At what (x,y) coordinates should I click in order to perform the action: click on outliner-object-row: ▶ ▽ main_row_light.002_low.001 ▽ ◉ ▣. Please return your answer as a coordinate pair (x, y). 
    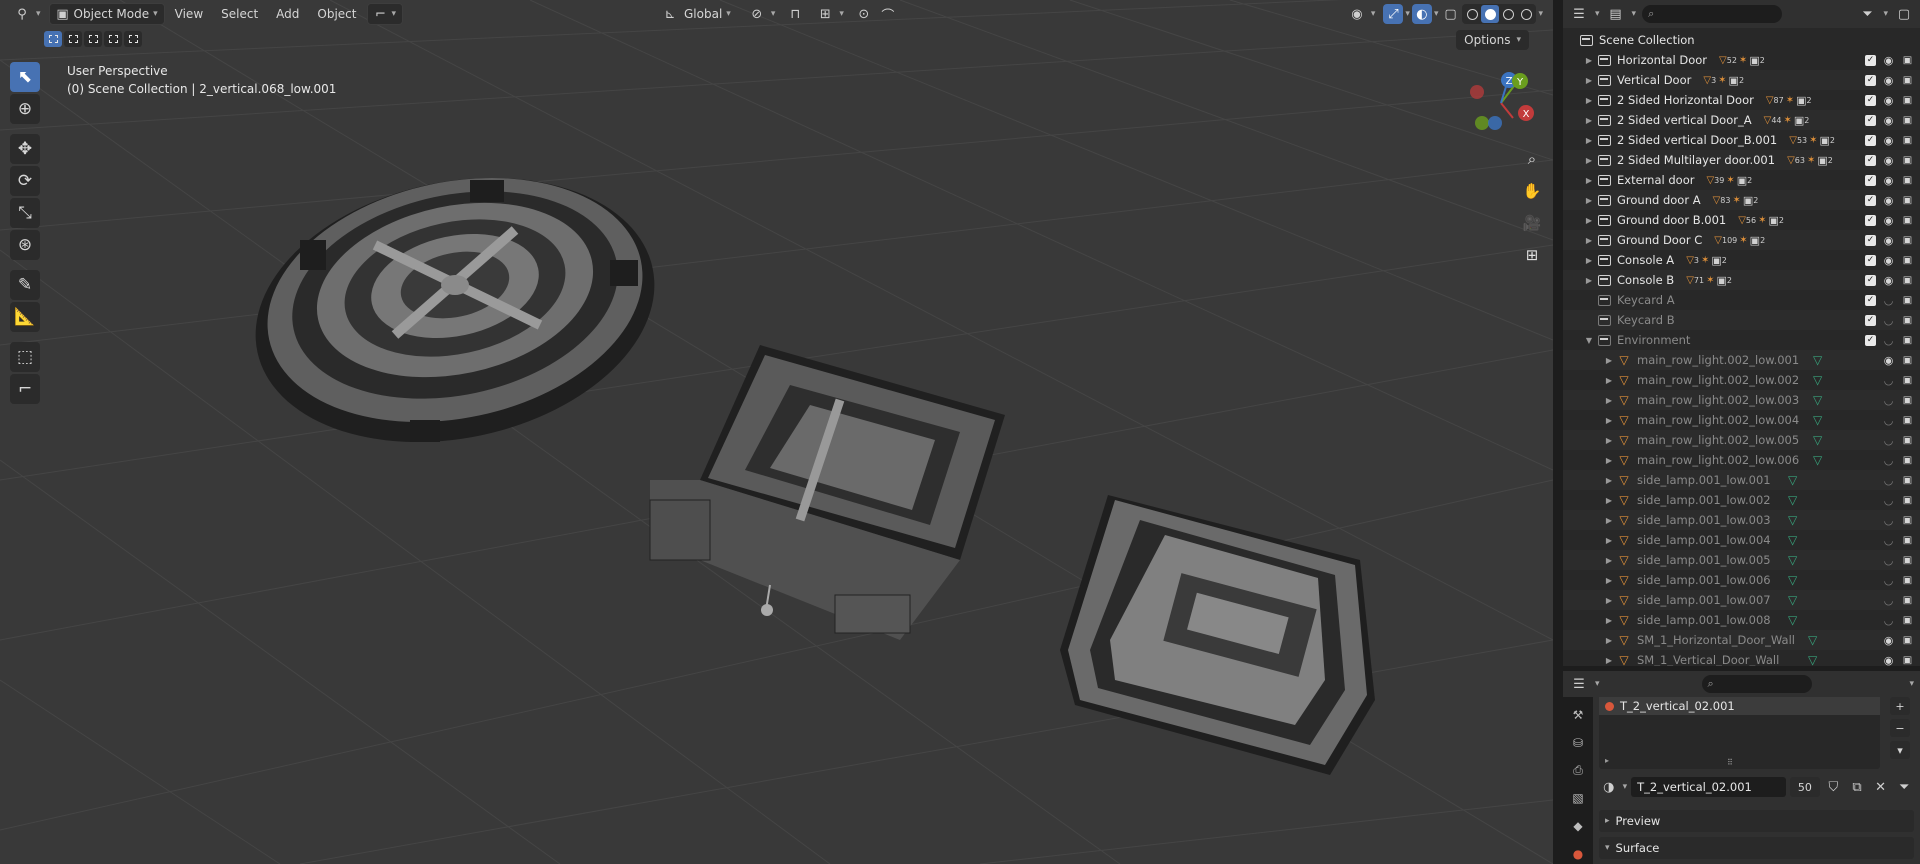
    Looking at the image, I should click on (1741, 360).